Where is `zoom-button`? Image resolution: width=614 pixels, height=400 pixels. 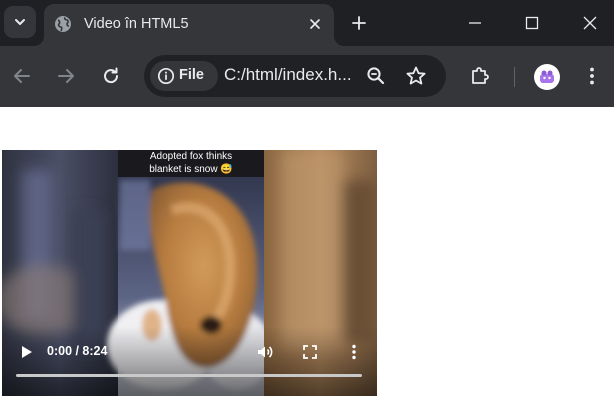 zoom-button is located at coordinates (376, 76).